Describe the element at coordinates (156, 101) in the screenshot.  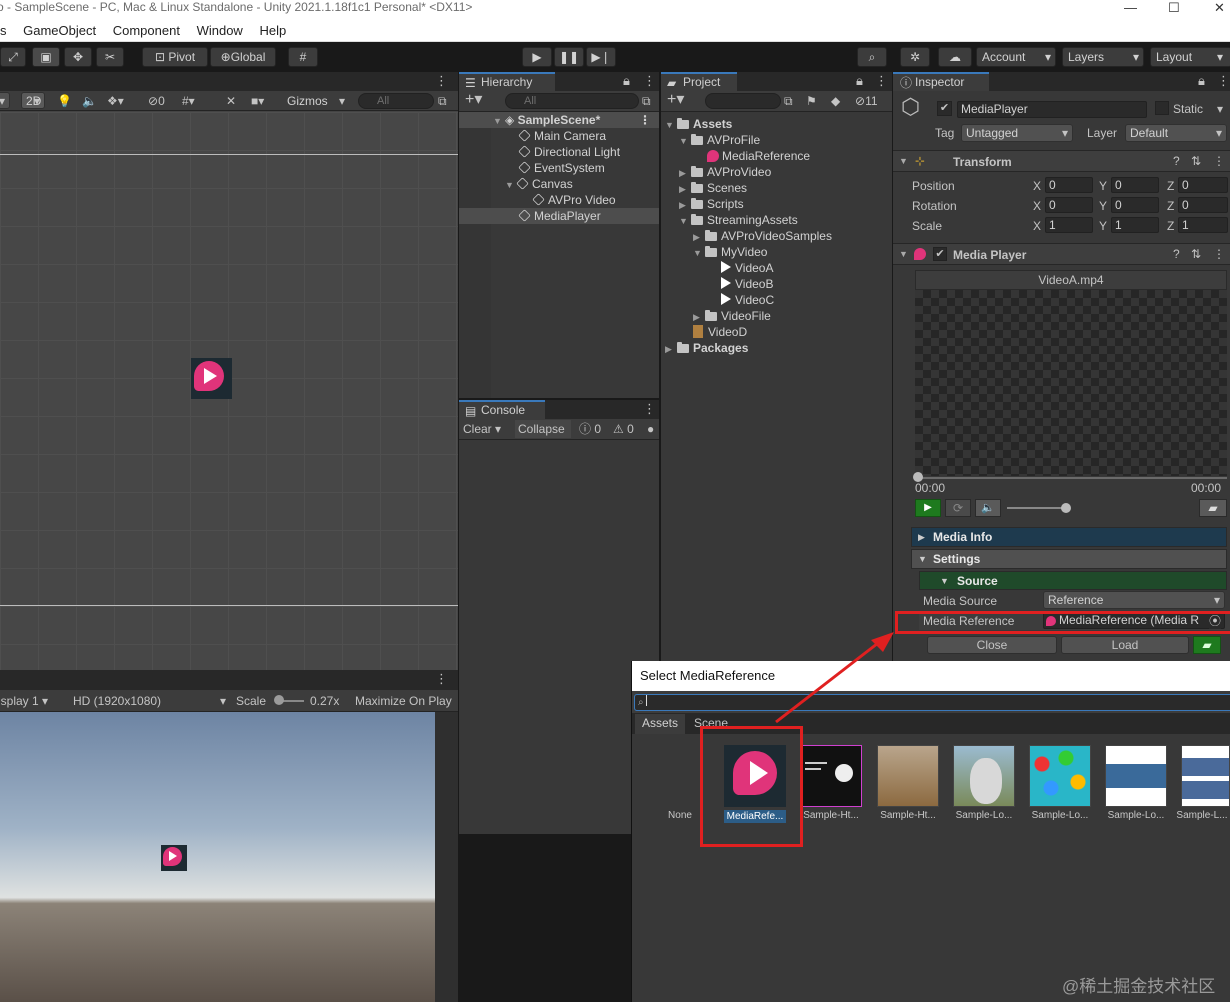
I see `hidden-objects-icon: ⊘0` at that location.